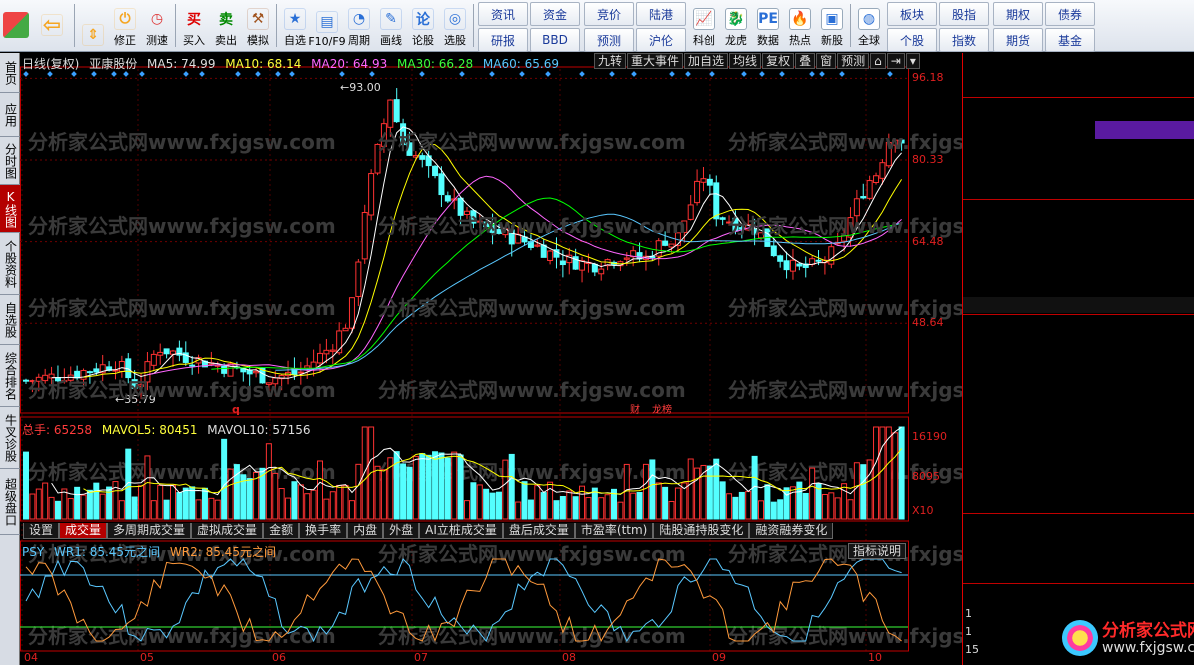 This screenshot has width=1194, height=665. Describe the element at coordinates (359, 25) in the screenshot. I see `period-button: ◔ 周期` at that location.